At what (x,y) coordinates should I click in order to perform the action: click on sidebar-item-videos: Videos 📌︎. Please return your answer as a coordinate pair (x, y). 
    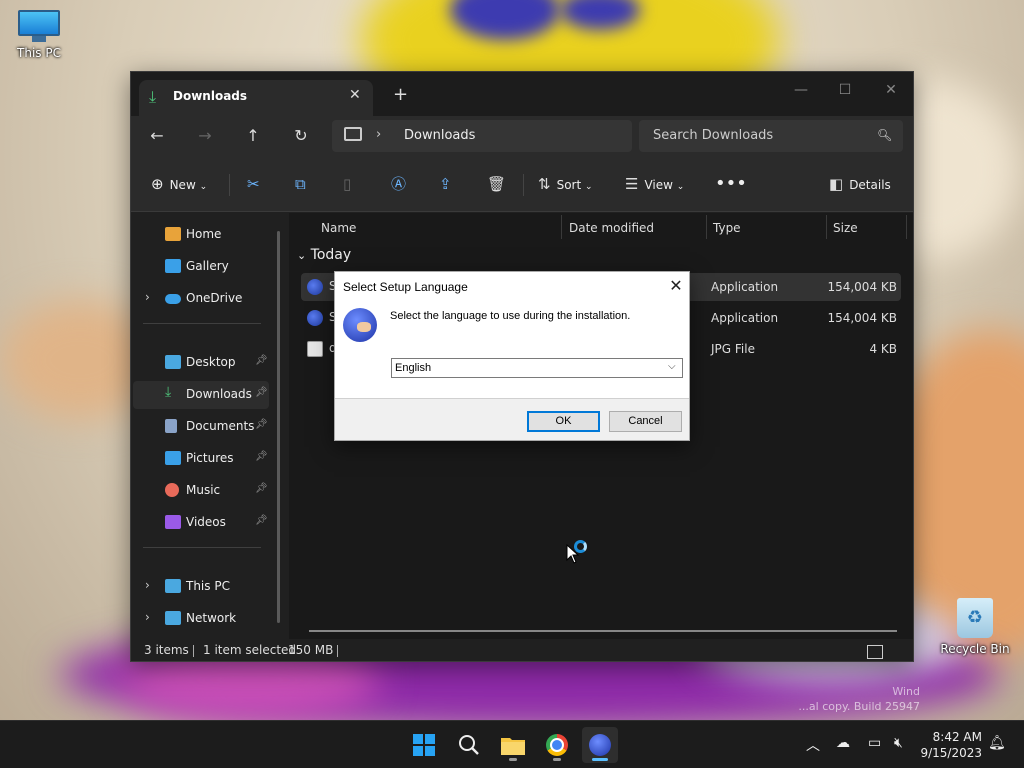
    Looking at the image, I should click on (201, 523).